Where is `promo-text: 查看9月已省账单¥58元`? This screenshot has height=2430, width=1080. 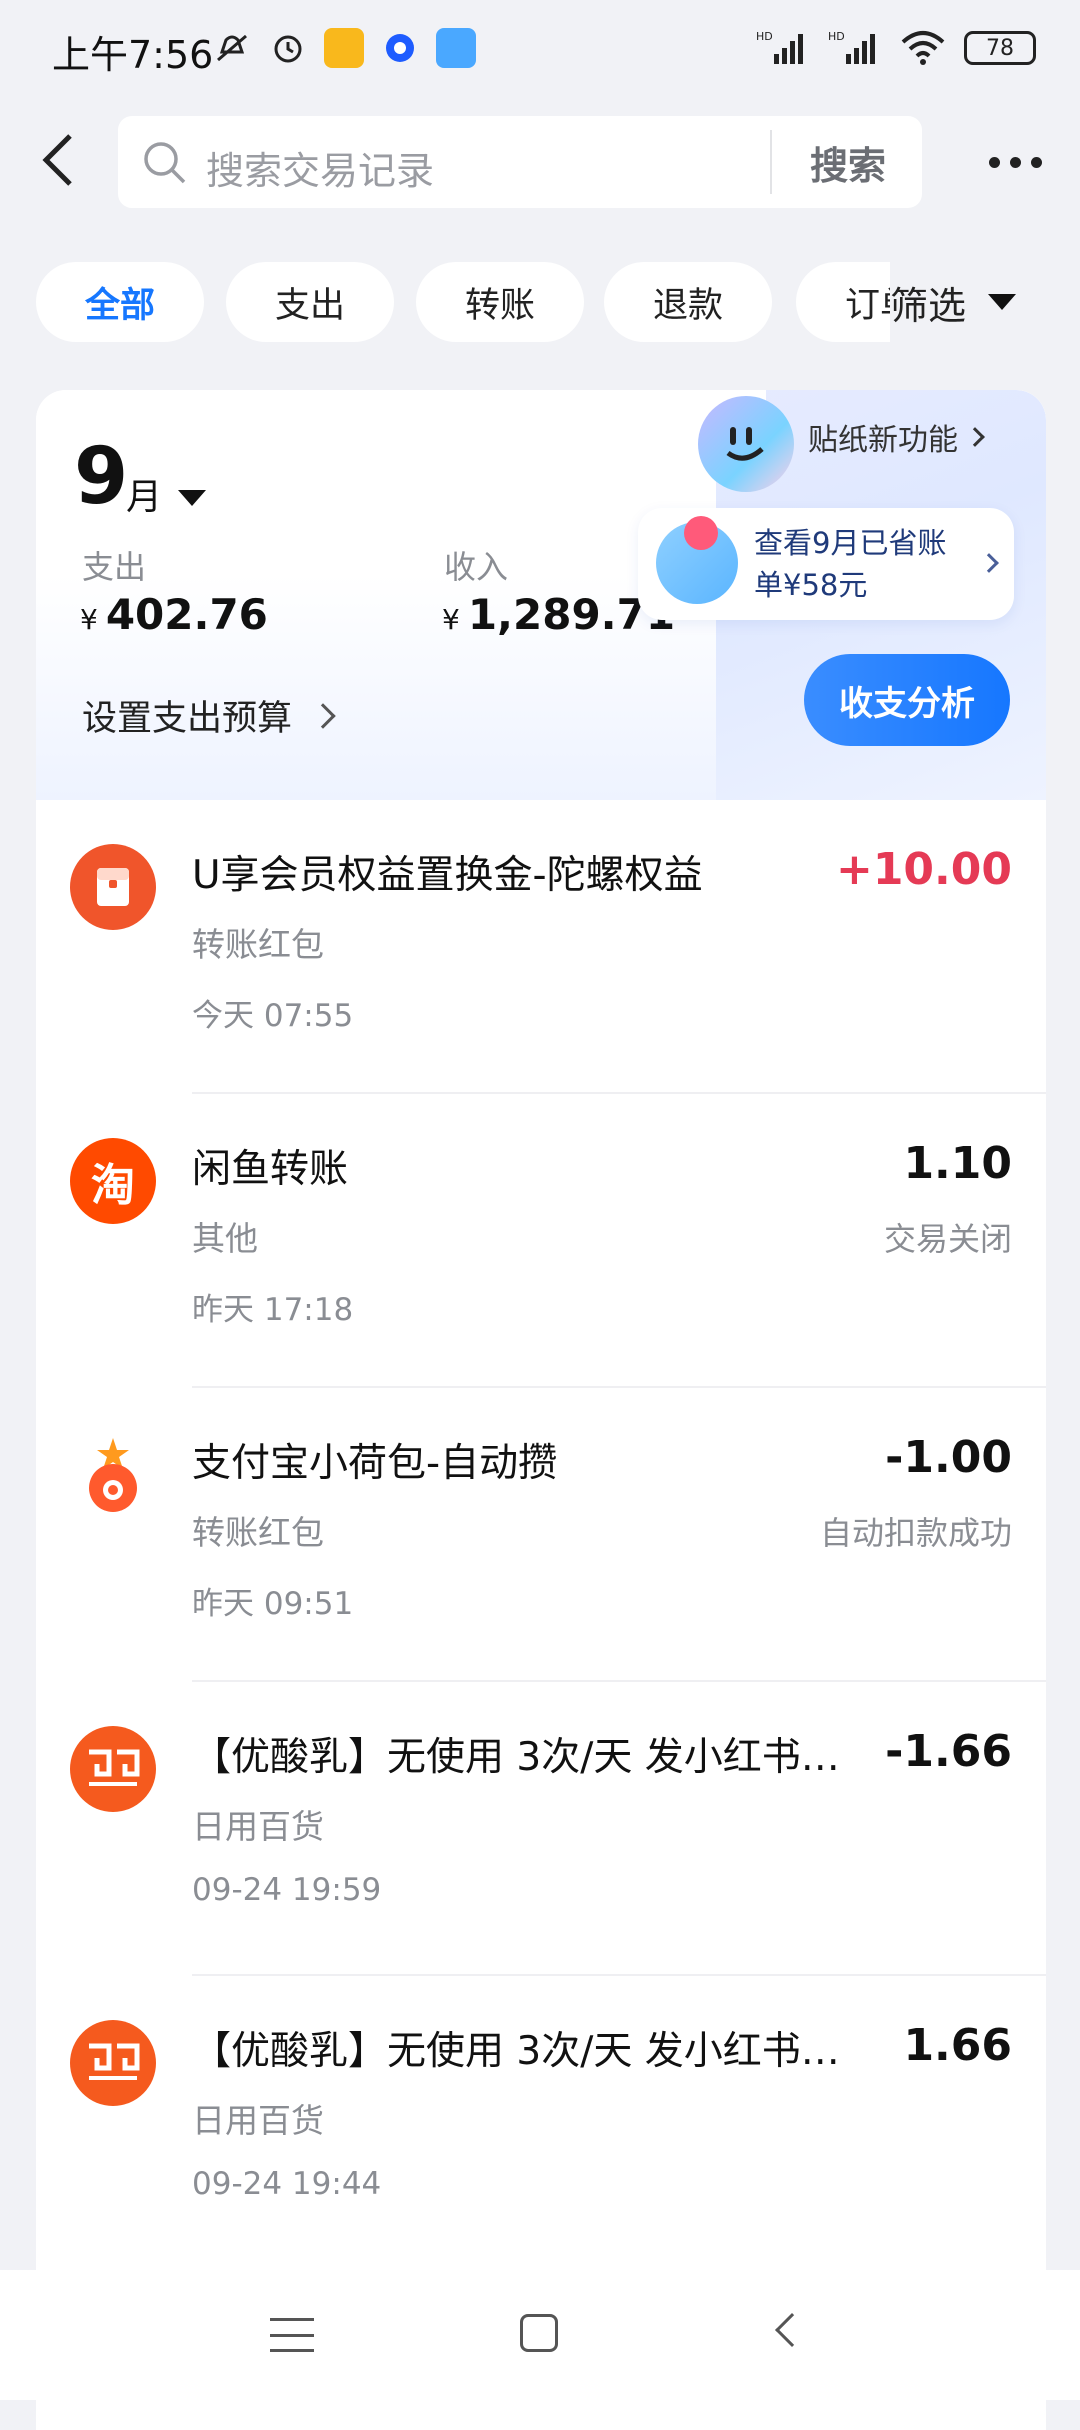 promo-text: 查看9月已省账单¥58元 is located at coordinates (850, 564).